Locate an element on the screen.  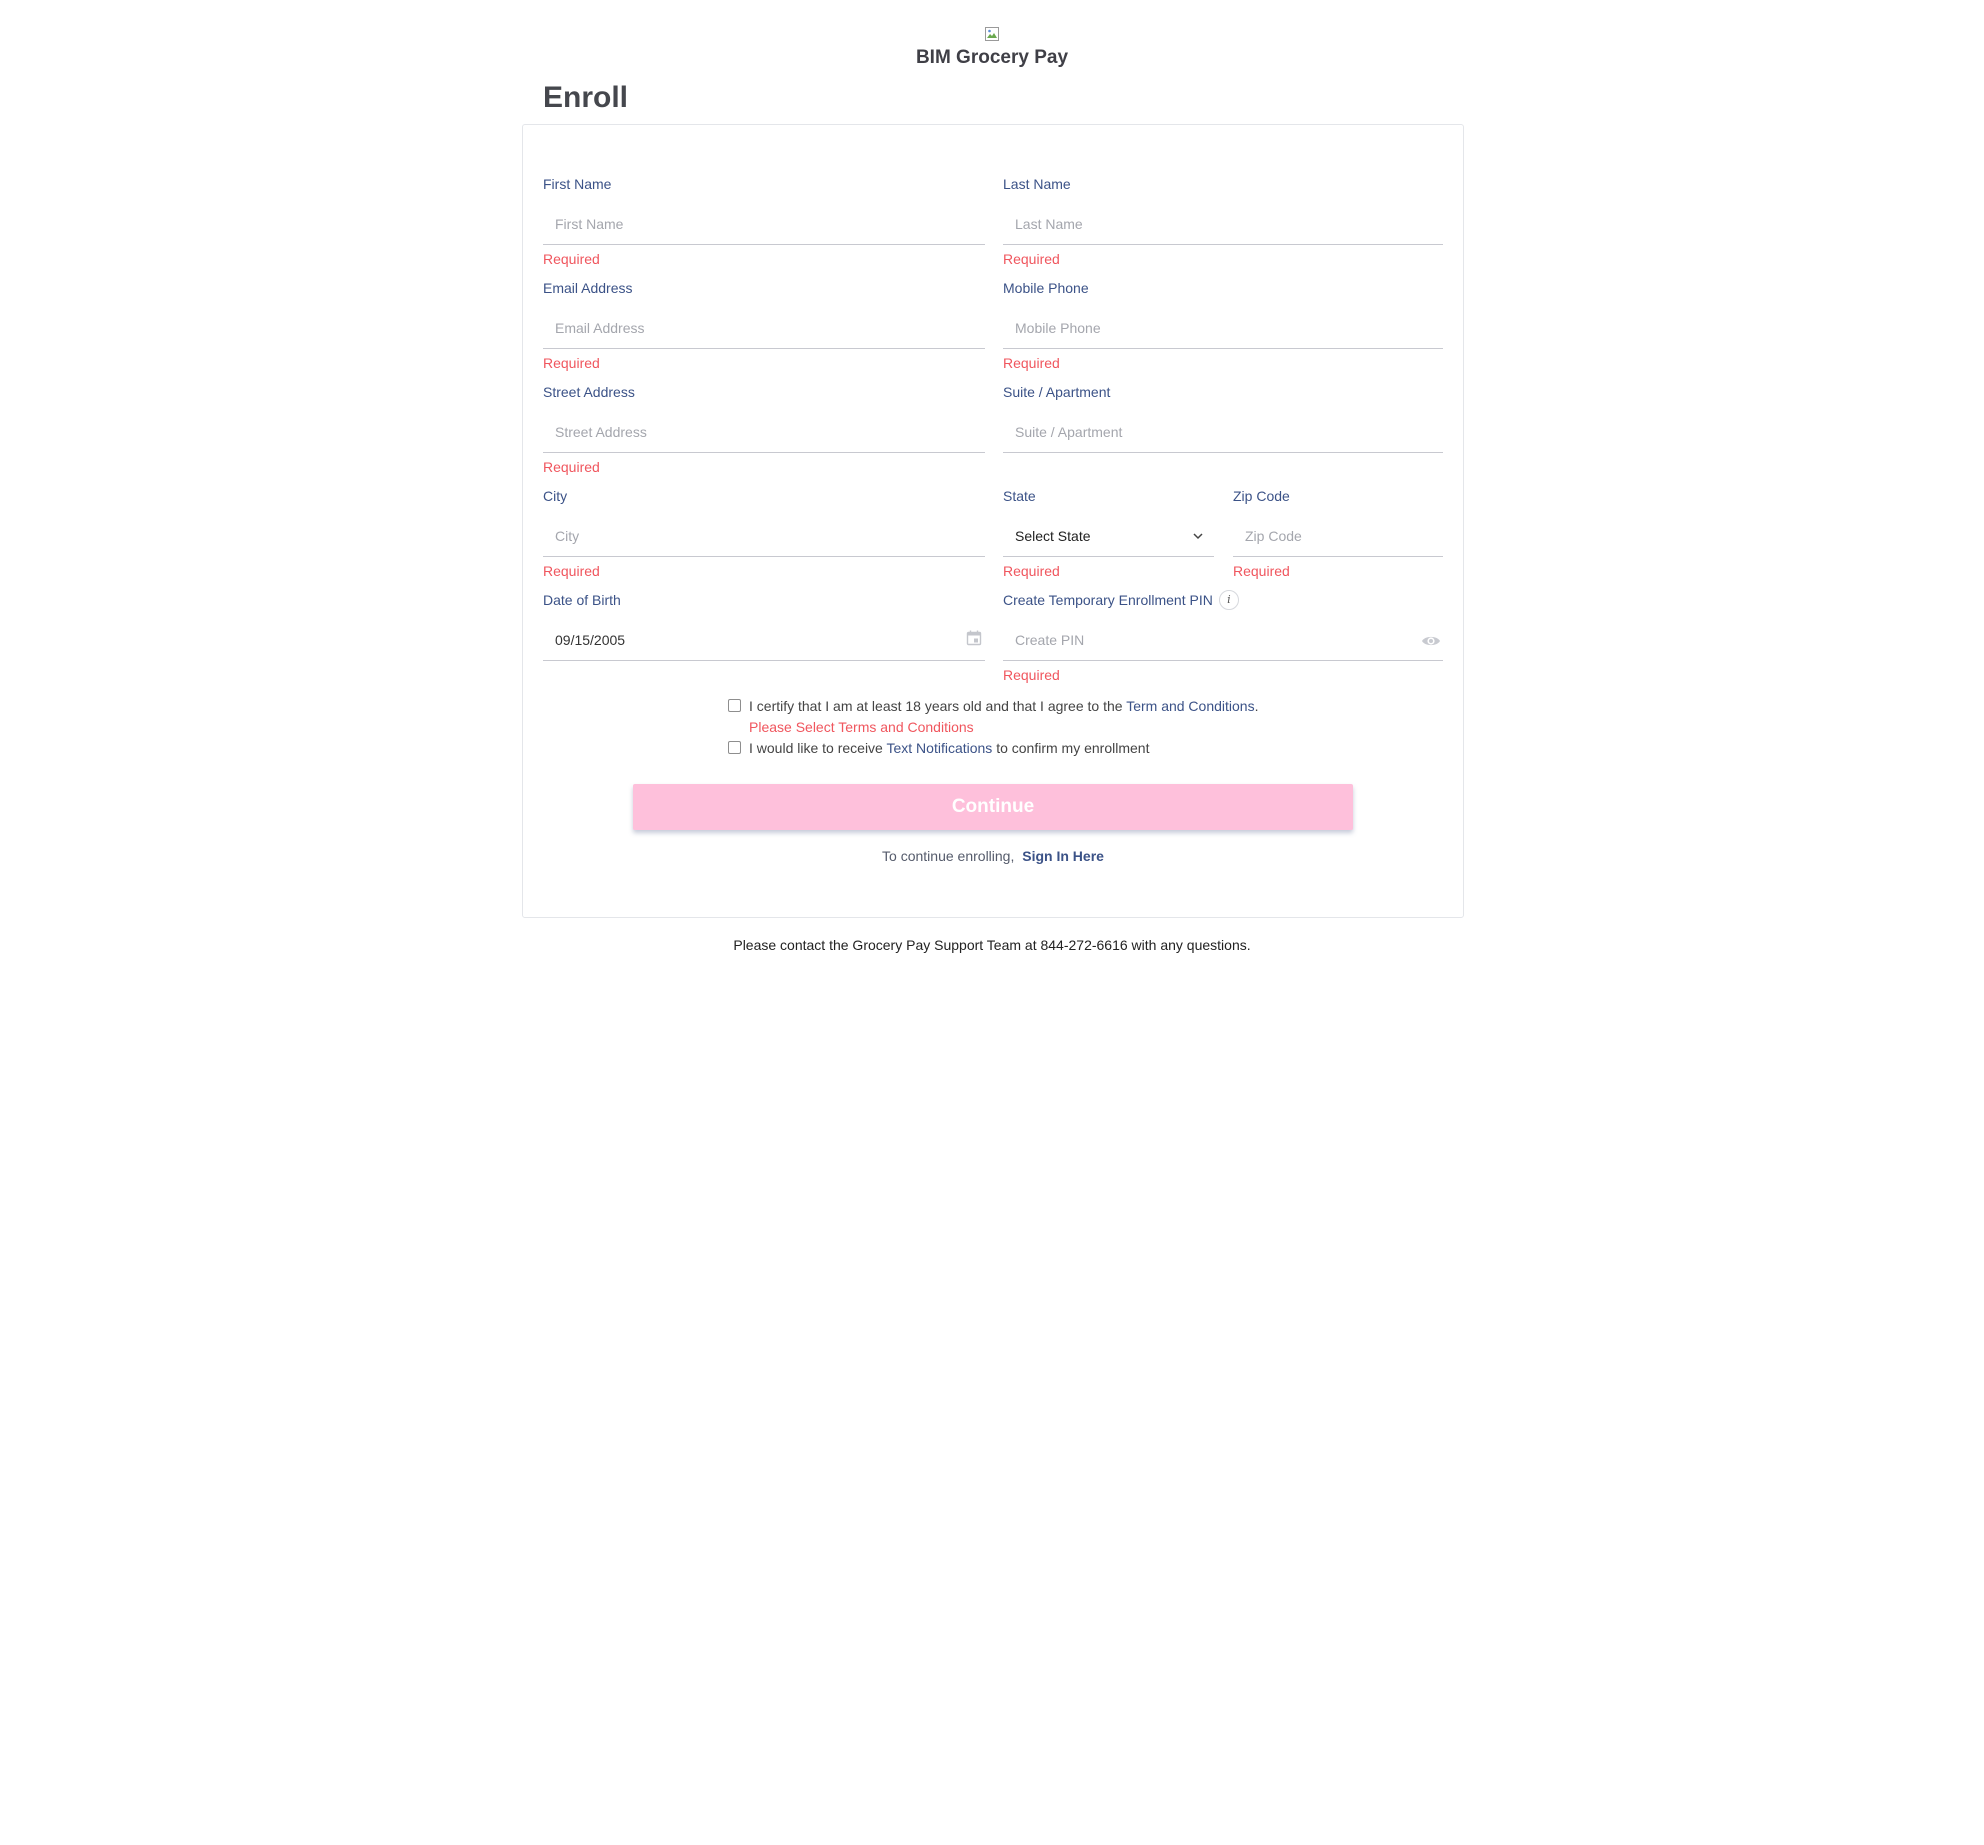
zip-code-field: Zip Code Required is located at coordinates (1338, 535).